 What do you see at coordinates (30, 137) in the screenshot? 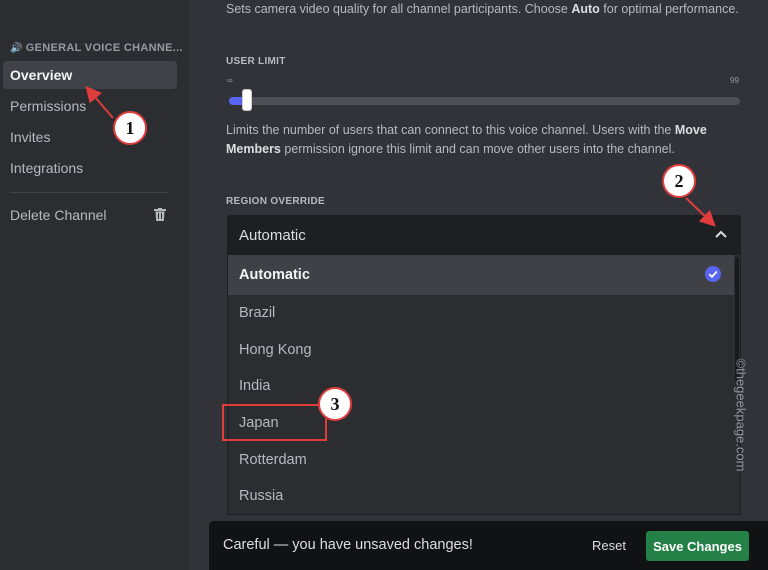
I see `sidebar-item-label: Invites` at bounding box center [30, 137].